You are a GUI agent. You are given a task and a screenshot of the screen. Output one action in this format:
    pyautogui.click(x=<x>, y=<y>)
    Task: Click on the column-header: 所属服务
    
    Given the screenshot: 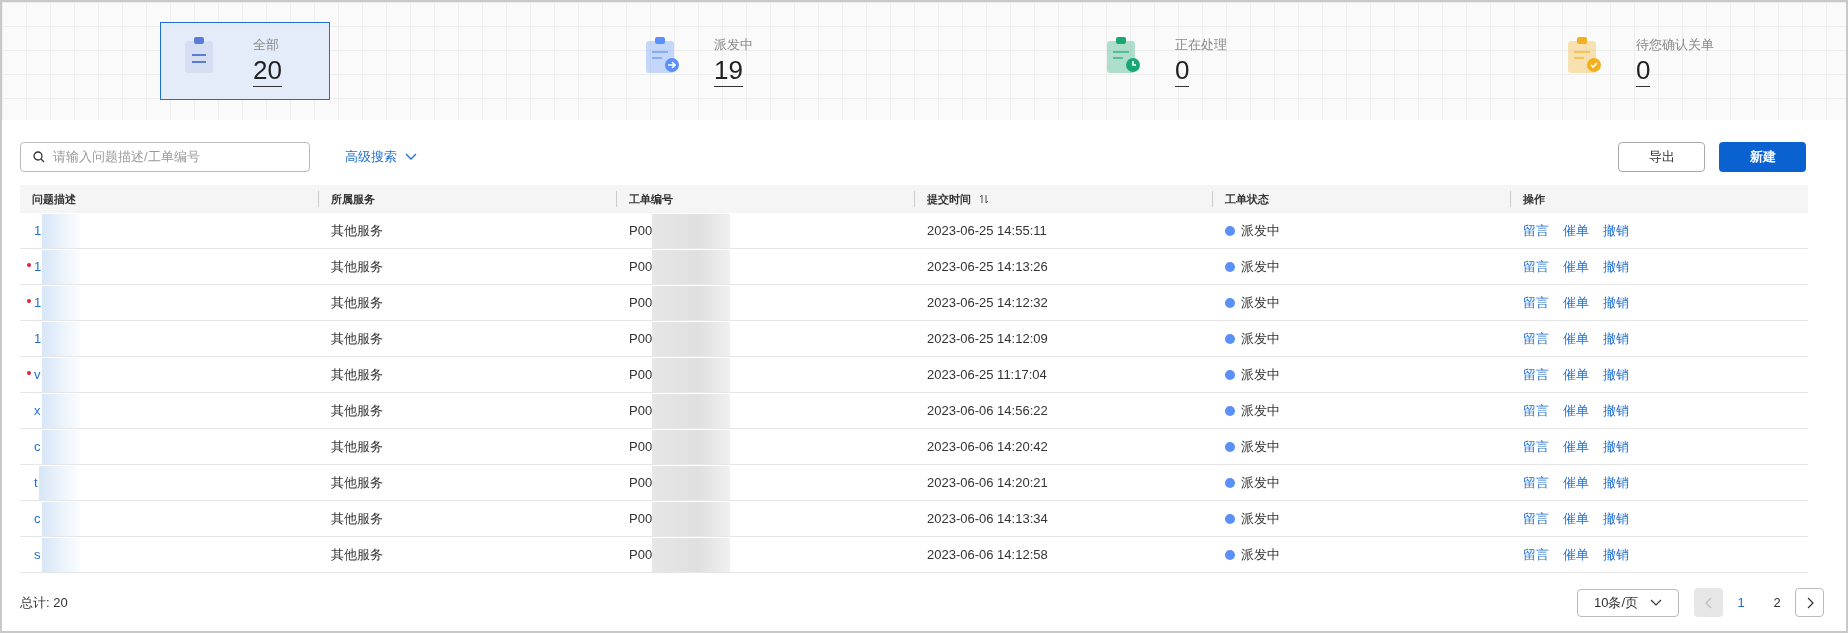 What is the action you would take?
    pyautogui.click(x=353, y=199)
    